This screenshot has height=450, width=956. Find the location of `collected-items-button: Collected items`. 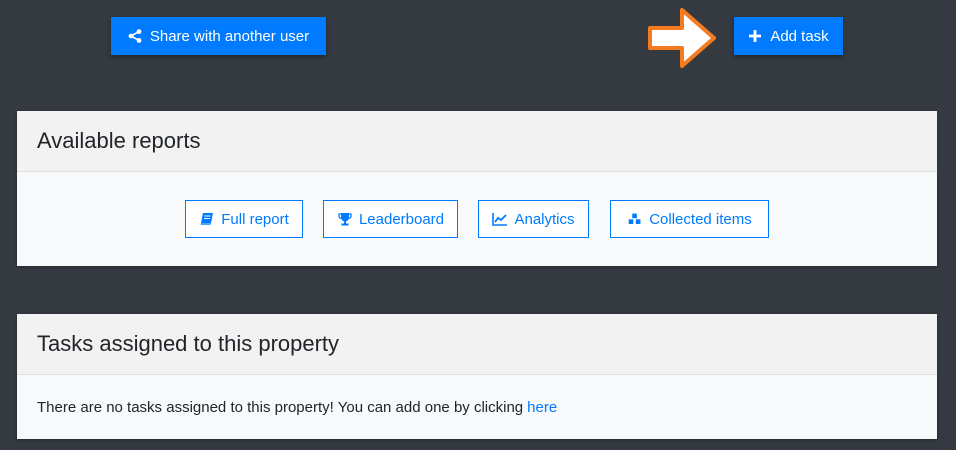

collected-items-button: Collected items is located at coordinates (689, 219).